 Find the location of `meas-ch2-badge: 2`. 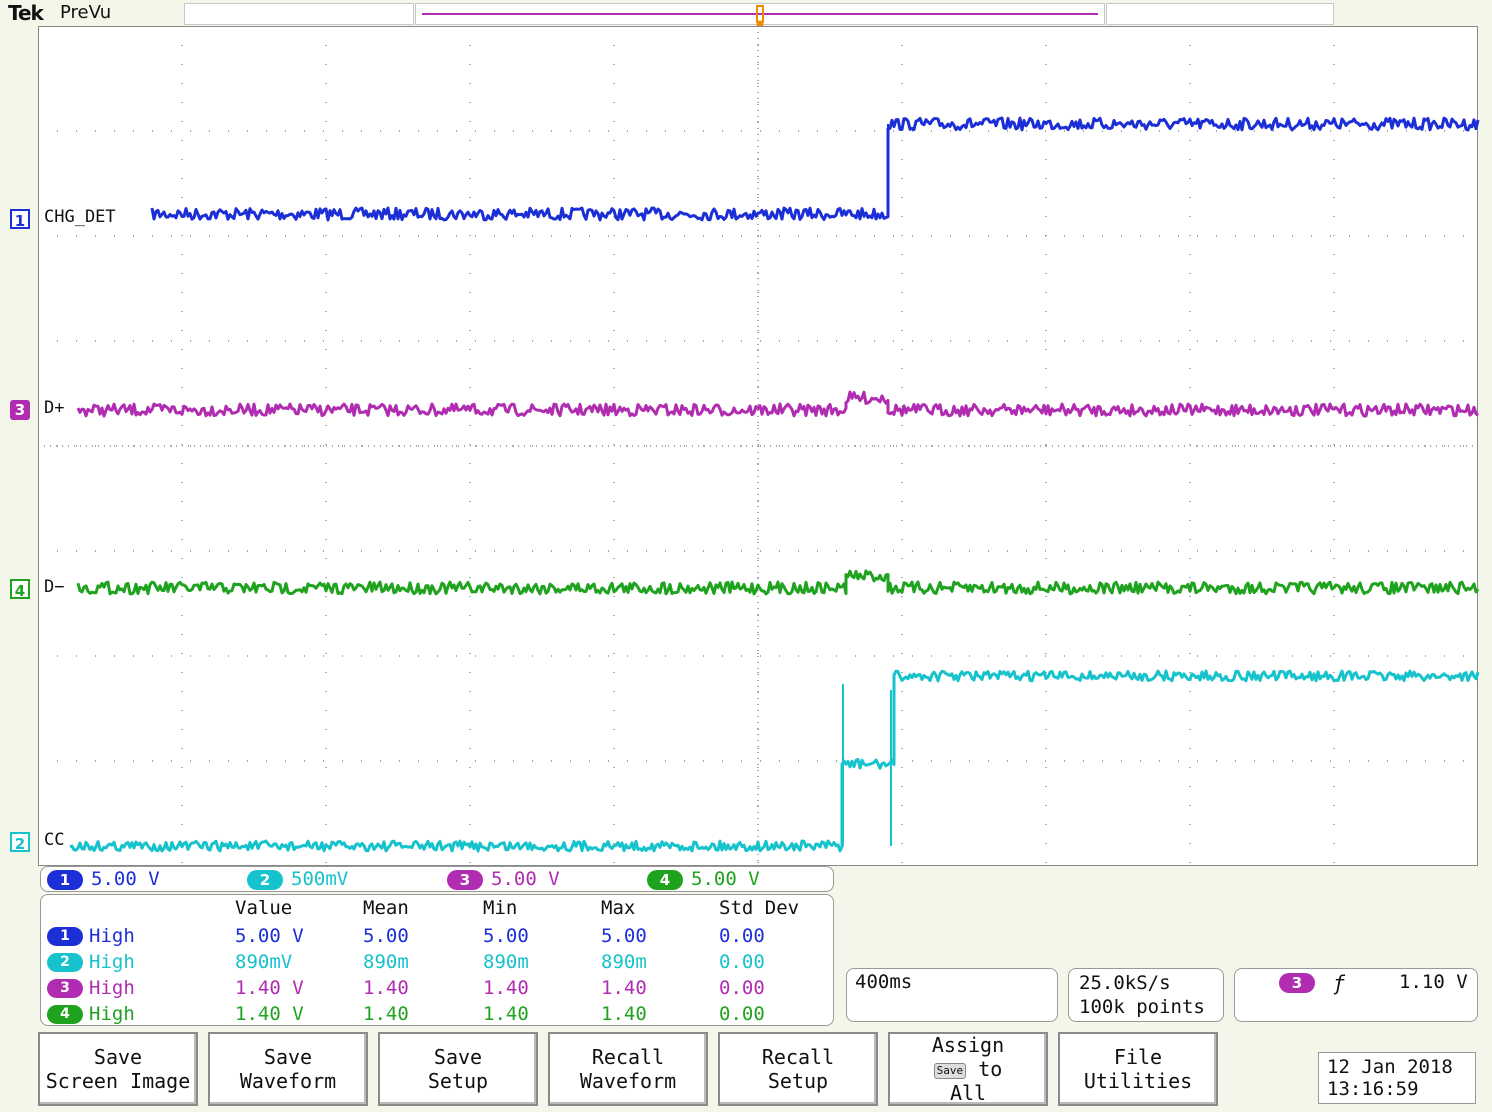

meas-ch2-badge: 2 is located at coordinates (65, 962).